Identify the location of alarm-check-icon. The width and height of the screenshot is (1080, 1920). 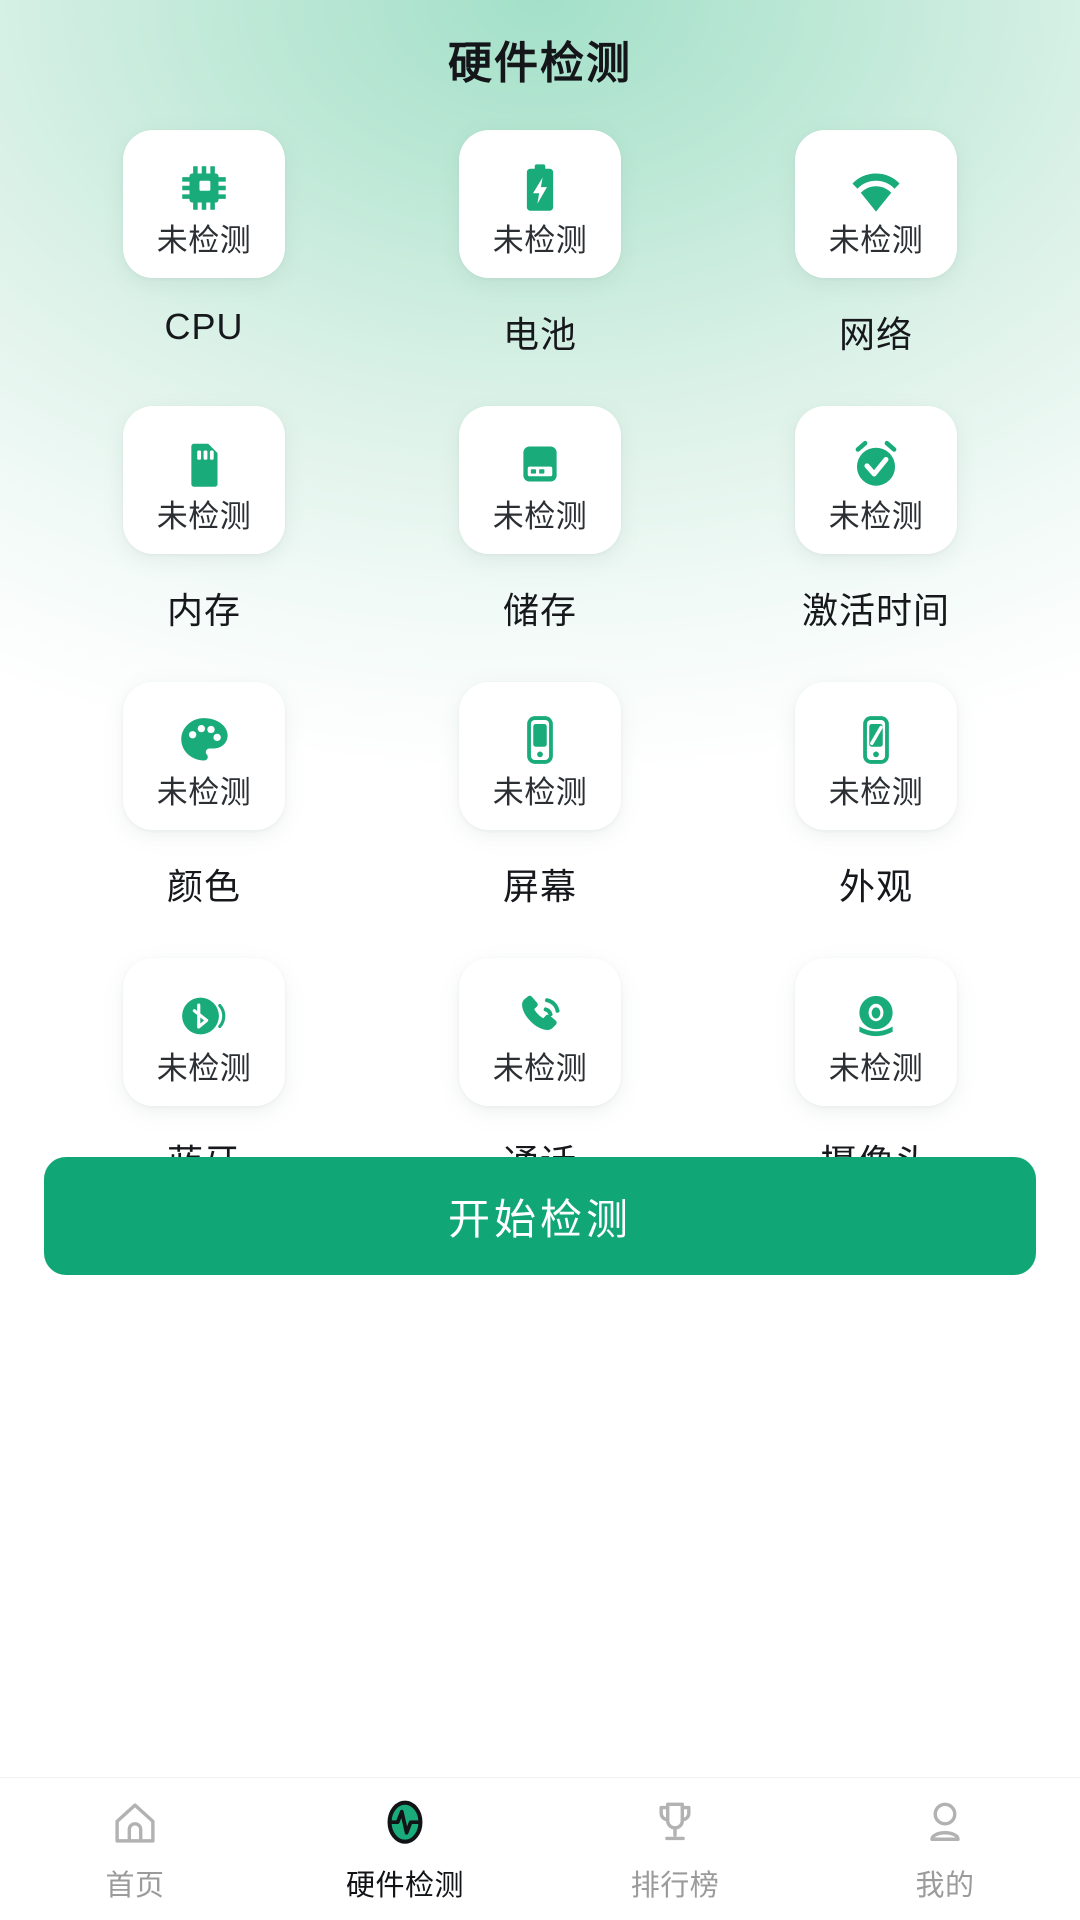
(876, 464).